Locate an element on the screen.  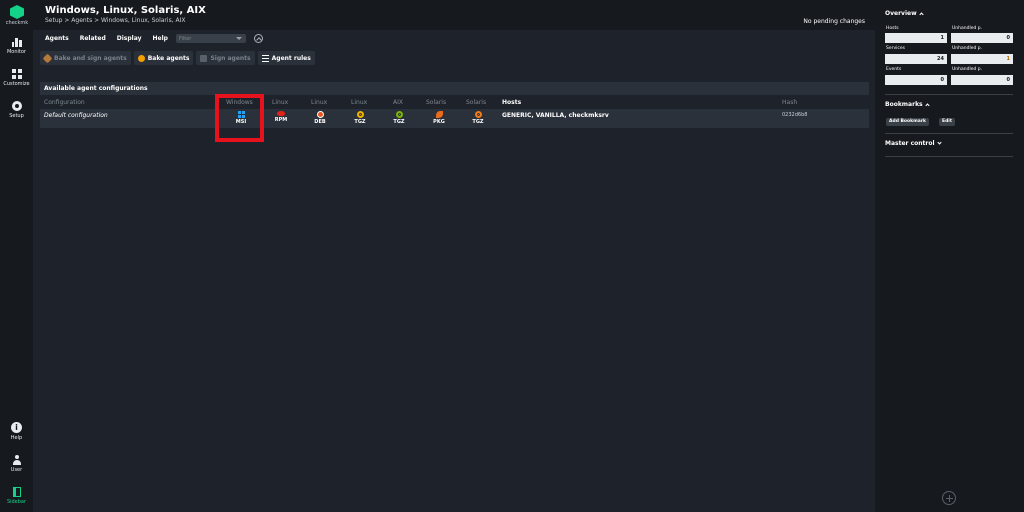
master-control-title-text: Master control is located at coordinates (910, 143).